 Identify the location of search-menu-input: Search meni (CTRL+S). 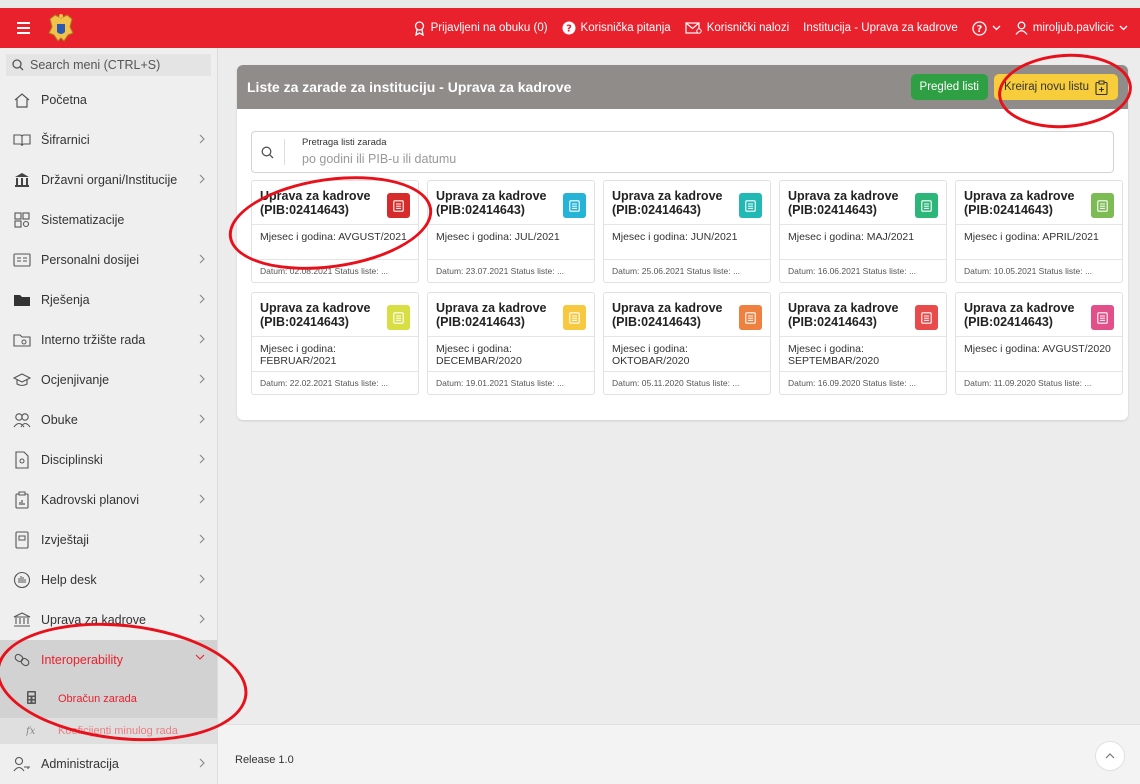
(108, 65).